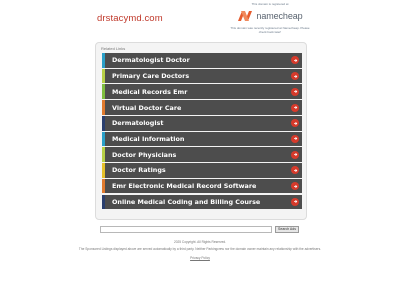 This screenshot has width=400, height=300. I want to click on related-link-row: Medical Information, so click(202, 139).